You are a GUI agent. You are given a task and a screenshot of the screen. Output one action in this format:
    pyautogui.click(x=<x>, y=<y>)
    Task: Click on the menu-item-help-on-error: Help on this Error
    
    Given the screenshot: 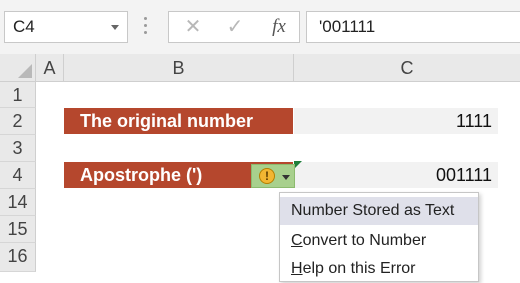 What is the action you would take?
    pyautogui.click(x=379, y=269)
    